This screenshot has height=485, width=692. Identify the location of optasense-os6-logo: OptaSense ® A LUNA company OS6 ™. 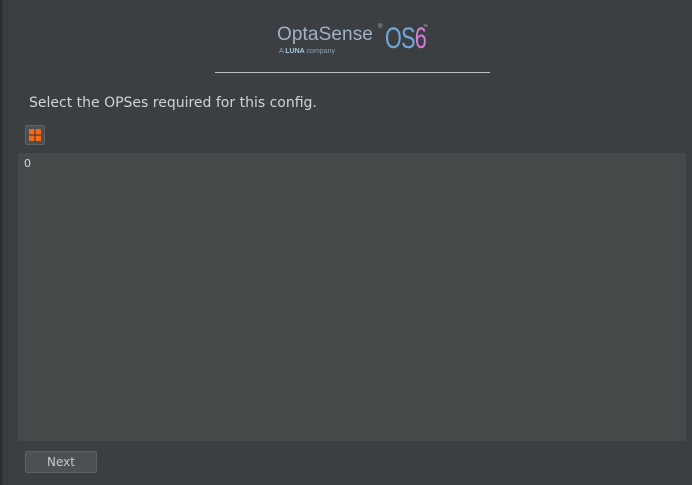
(357, 42).